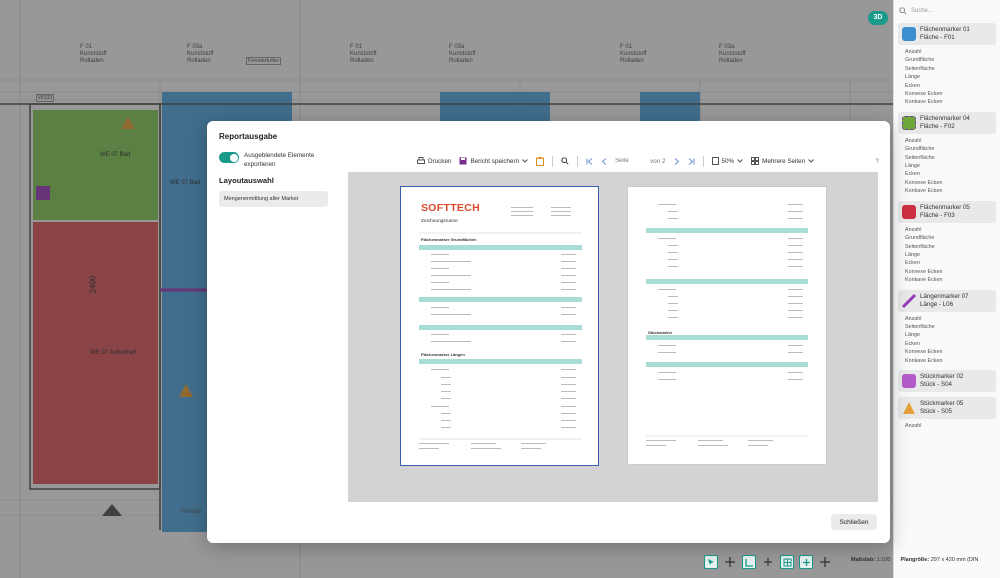  Describe the element at coordinates (877, 161) in the screenshot. I see `help-button: ?` at that location.